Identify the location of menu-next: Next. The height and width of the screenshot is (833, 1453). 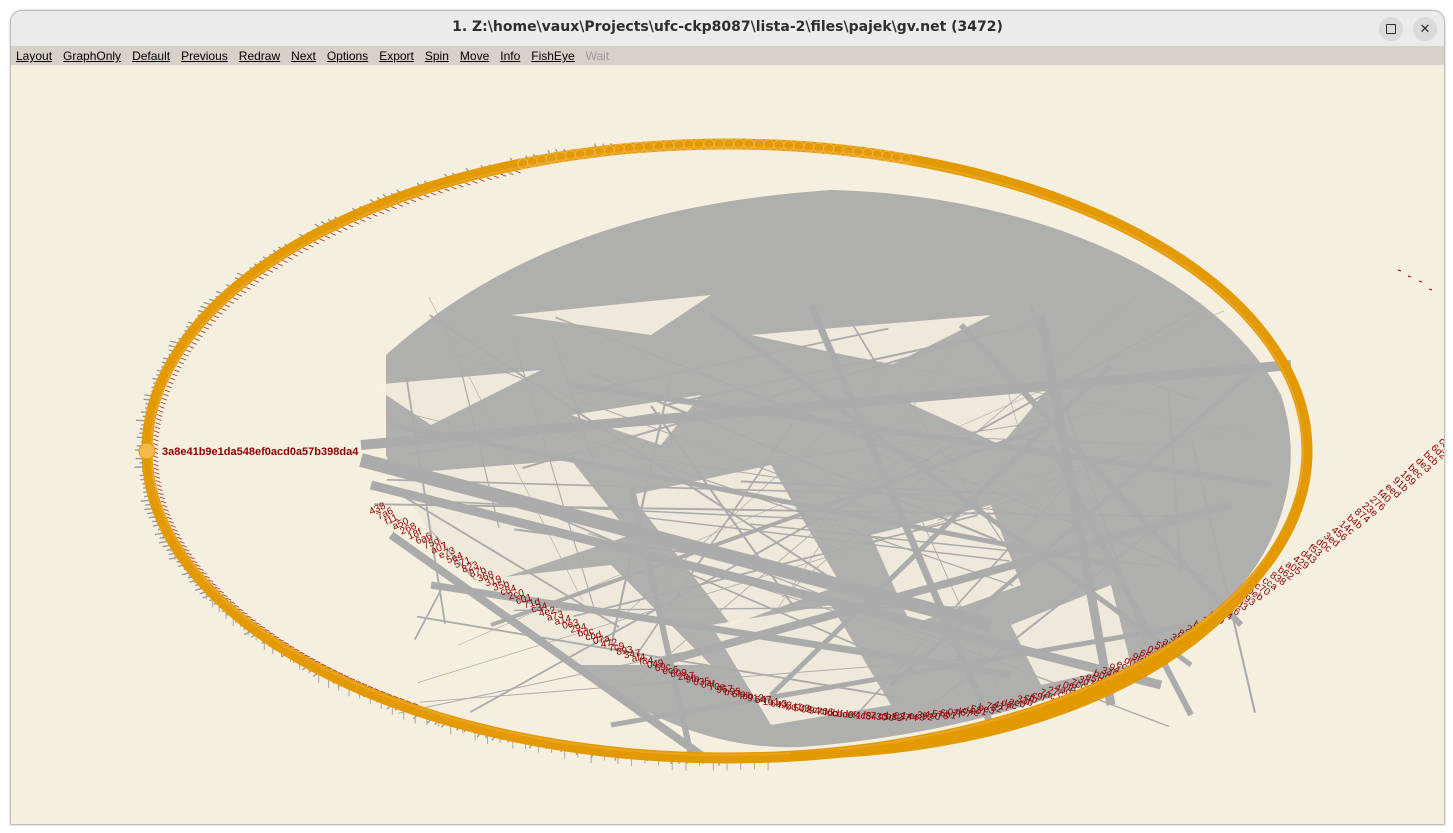
(303, 56).